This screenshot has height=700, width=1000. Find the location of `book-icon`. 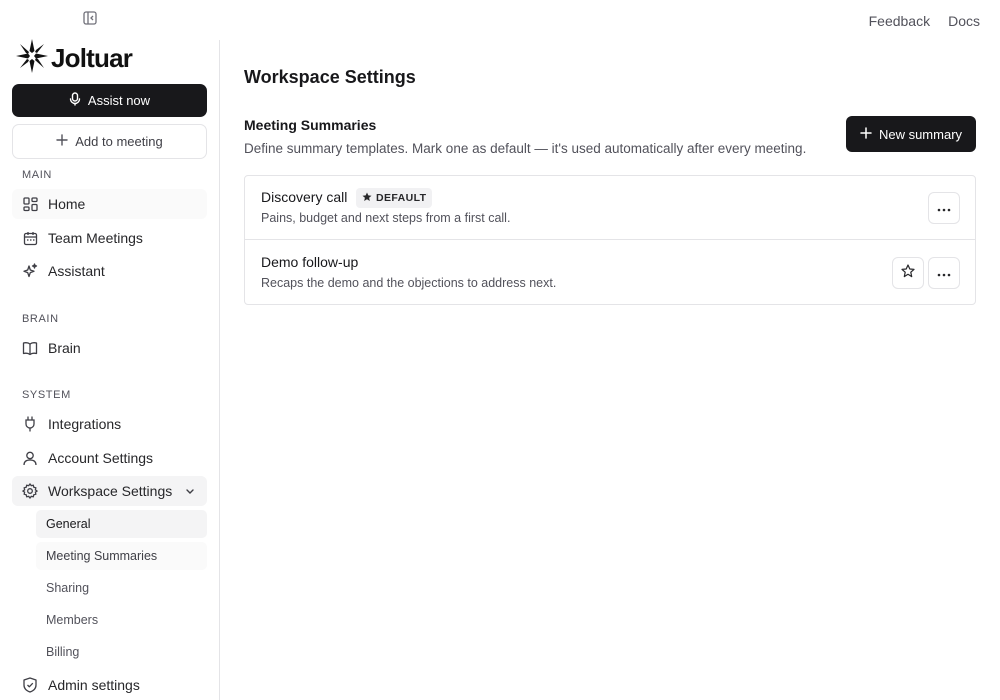

book-icon is located at coordinates (30, 348).